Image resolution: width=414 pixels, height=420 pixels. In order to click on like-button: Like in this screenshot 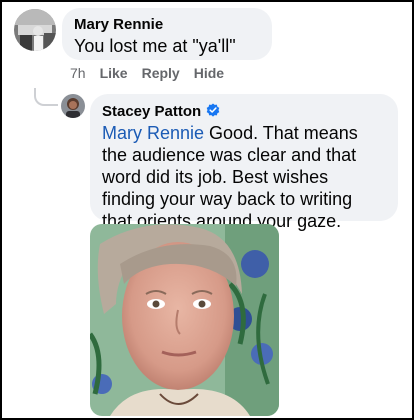, I will do `click(114, 73)`.